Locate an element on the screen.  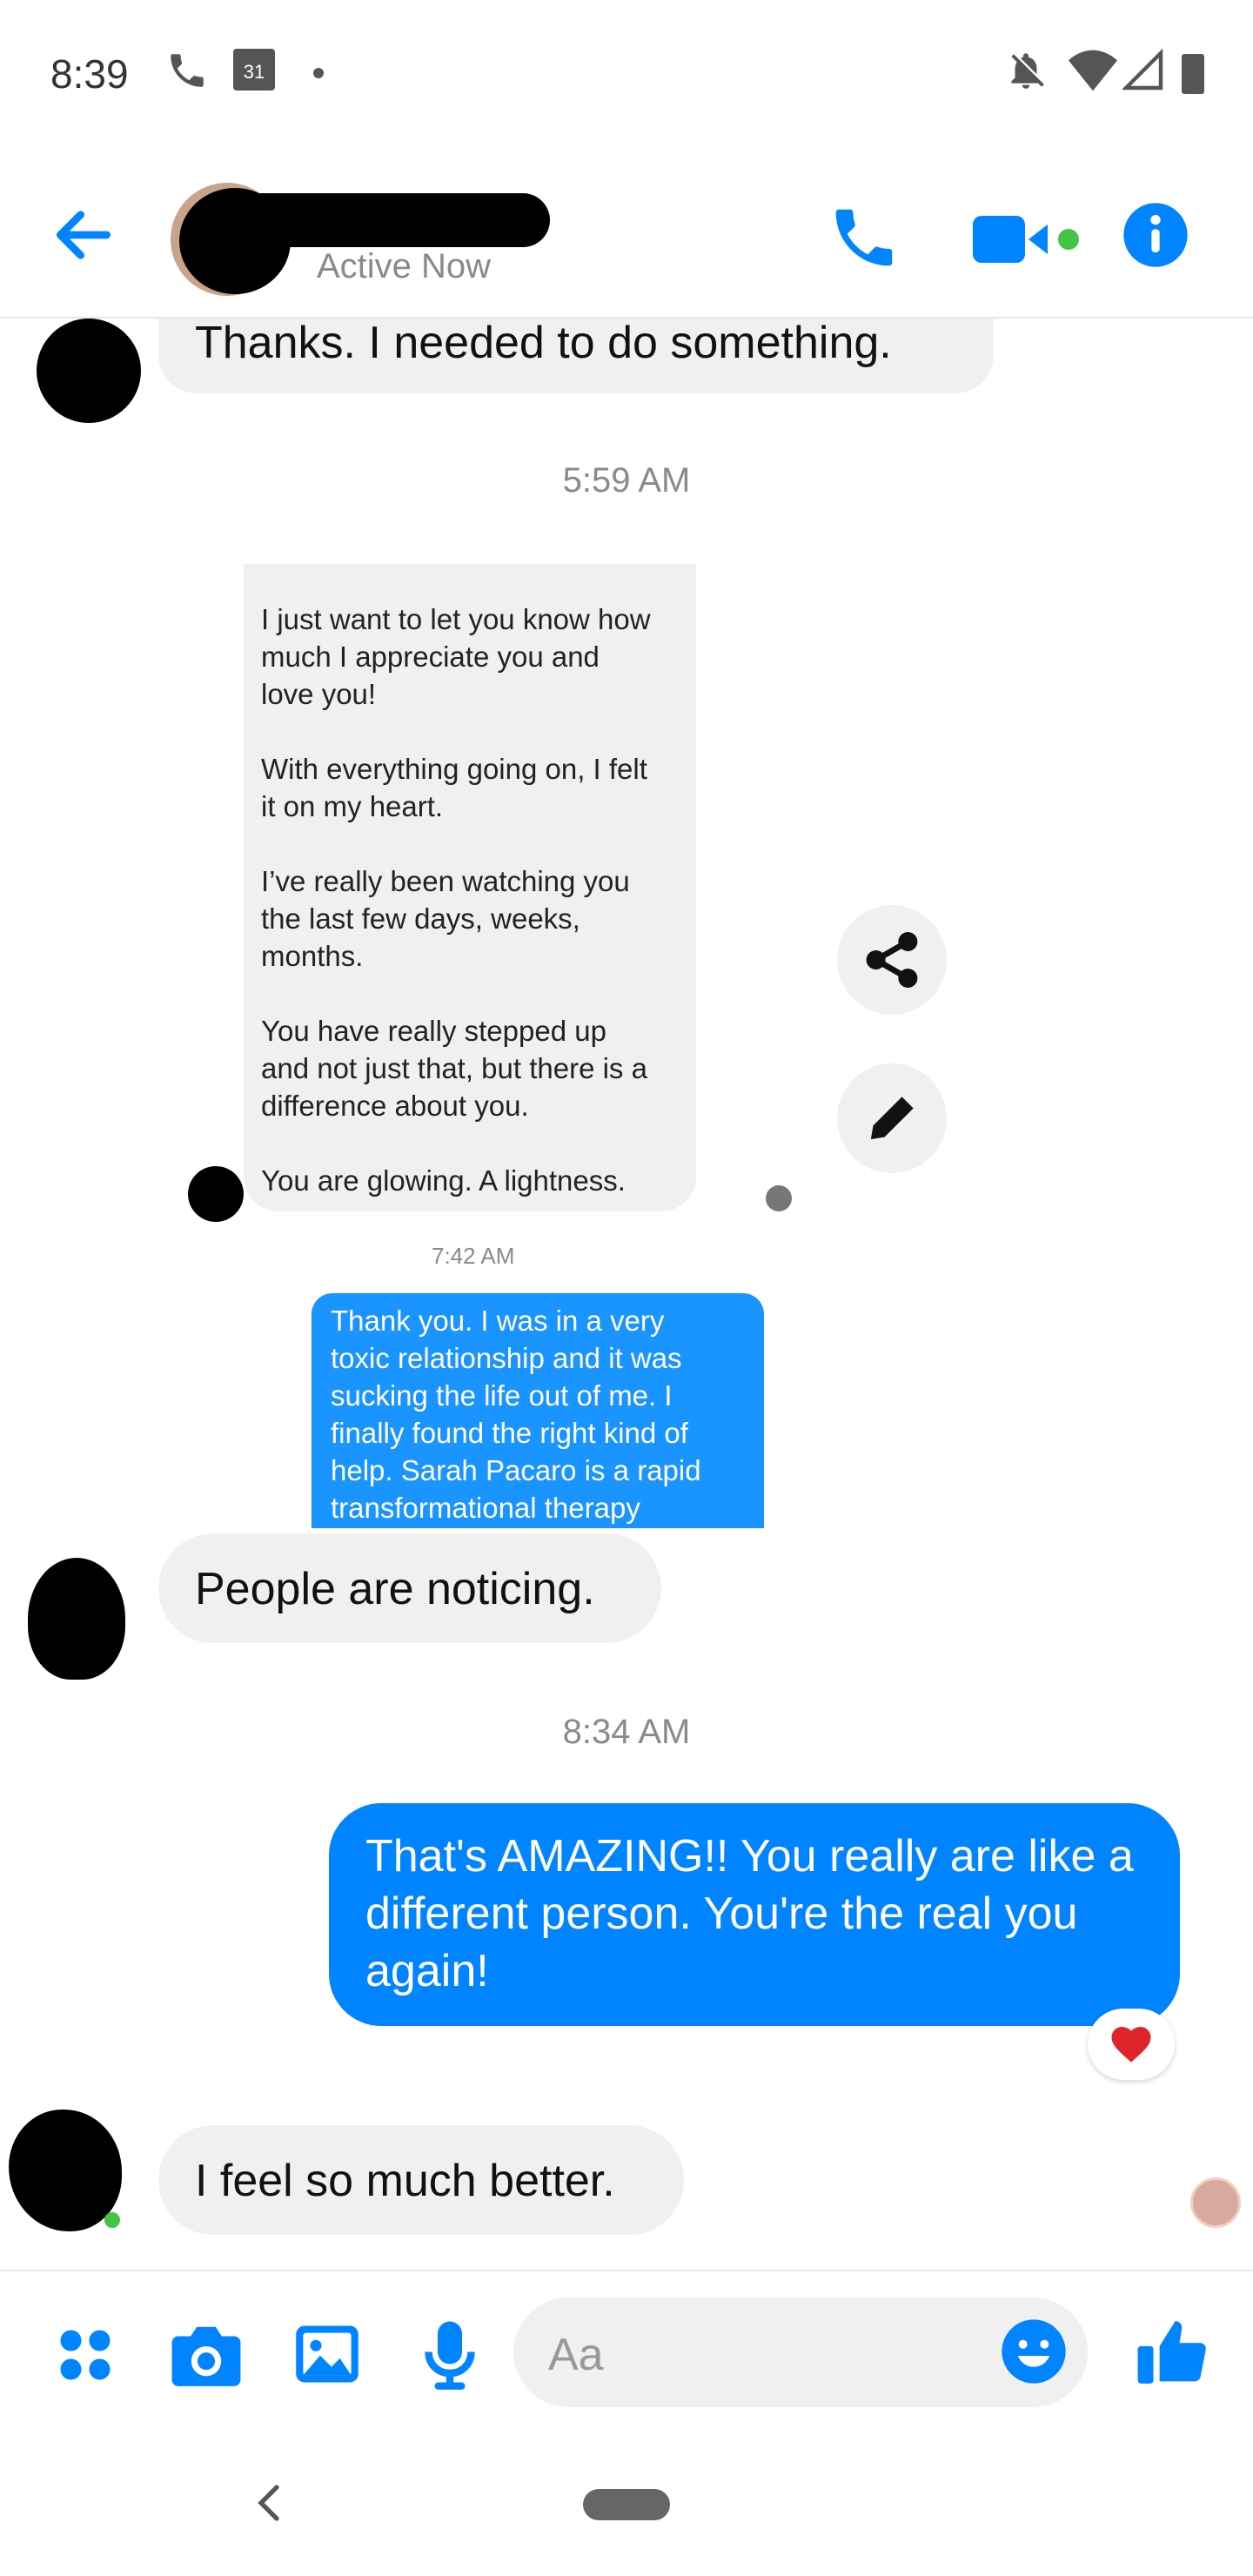
heart-icon is located at coordinates (1131, 2045).